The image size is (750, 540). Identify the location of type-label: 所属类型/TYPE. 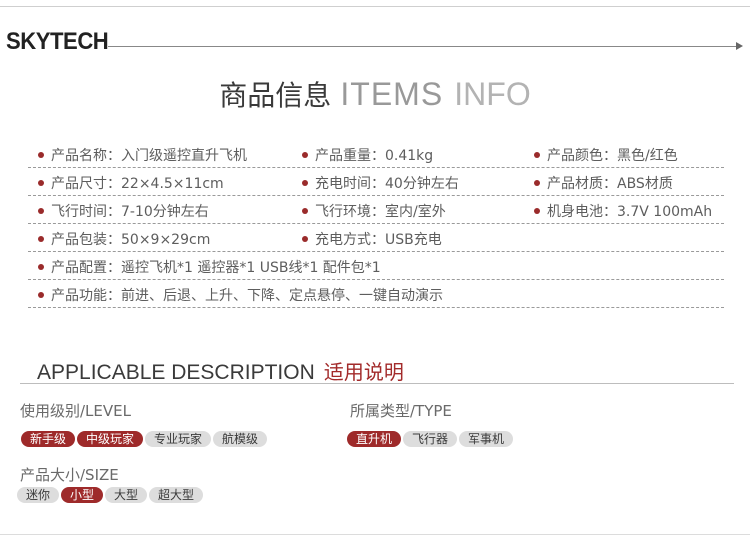
(401, 411).